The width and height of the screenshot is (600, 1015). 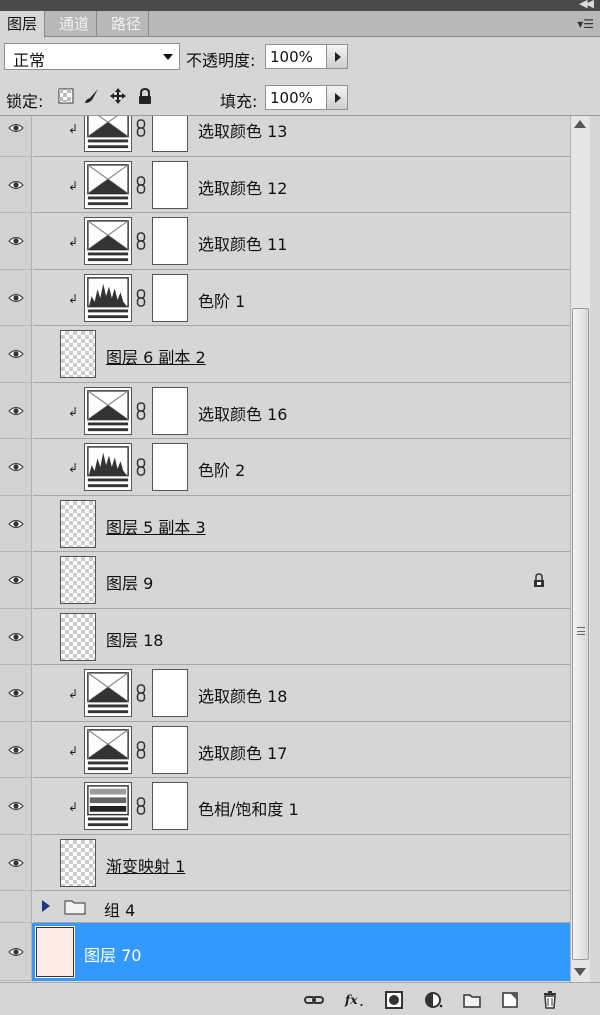 What do you see at coordinates (585, 24) in the screenshot?
I see `panel-menu-icon: ▾☰` at bounding box center [585, 24].